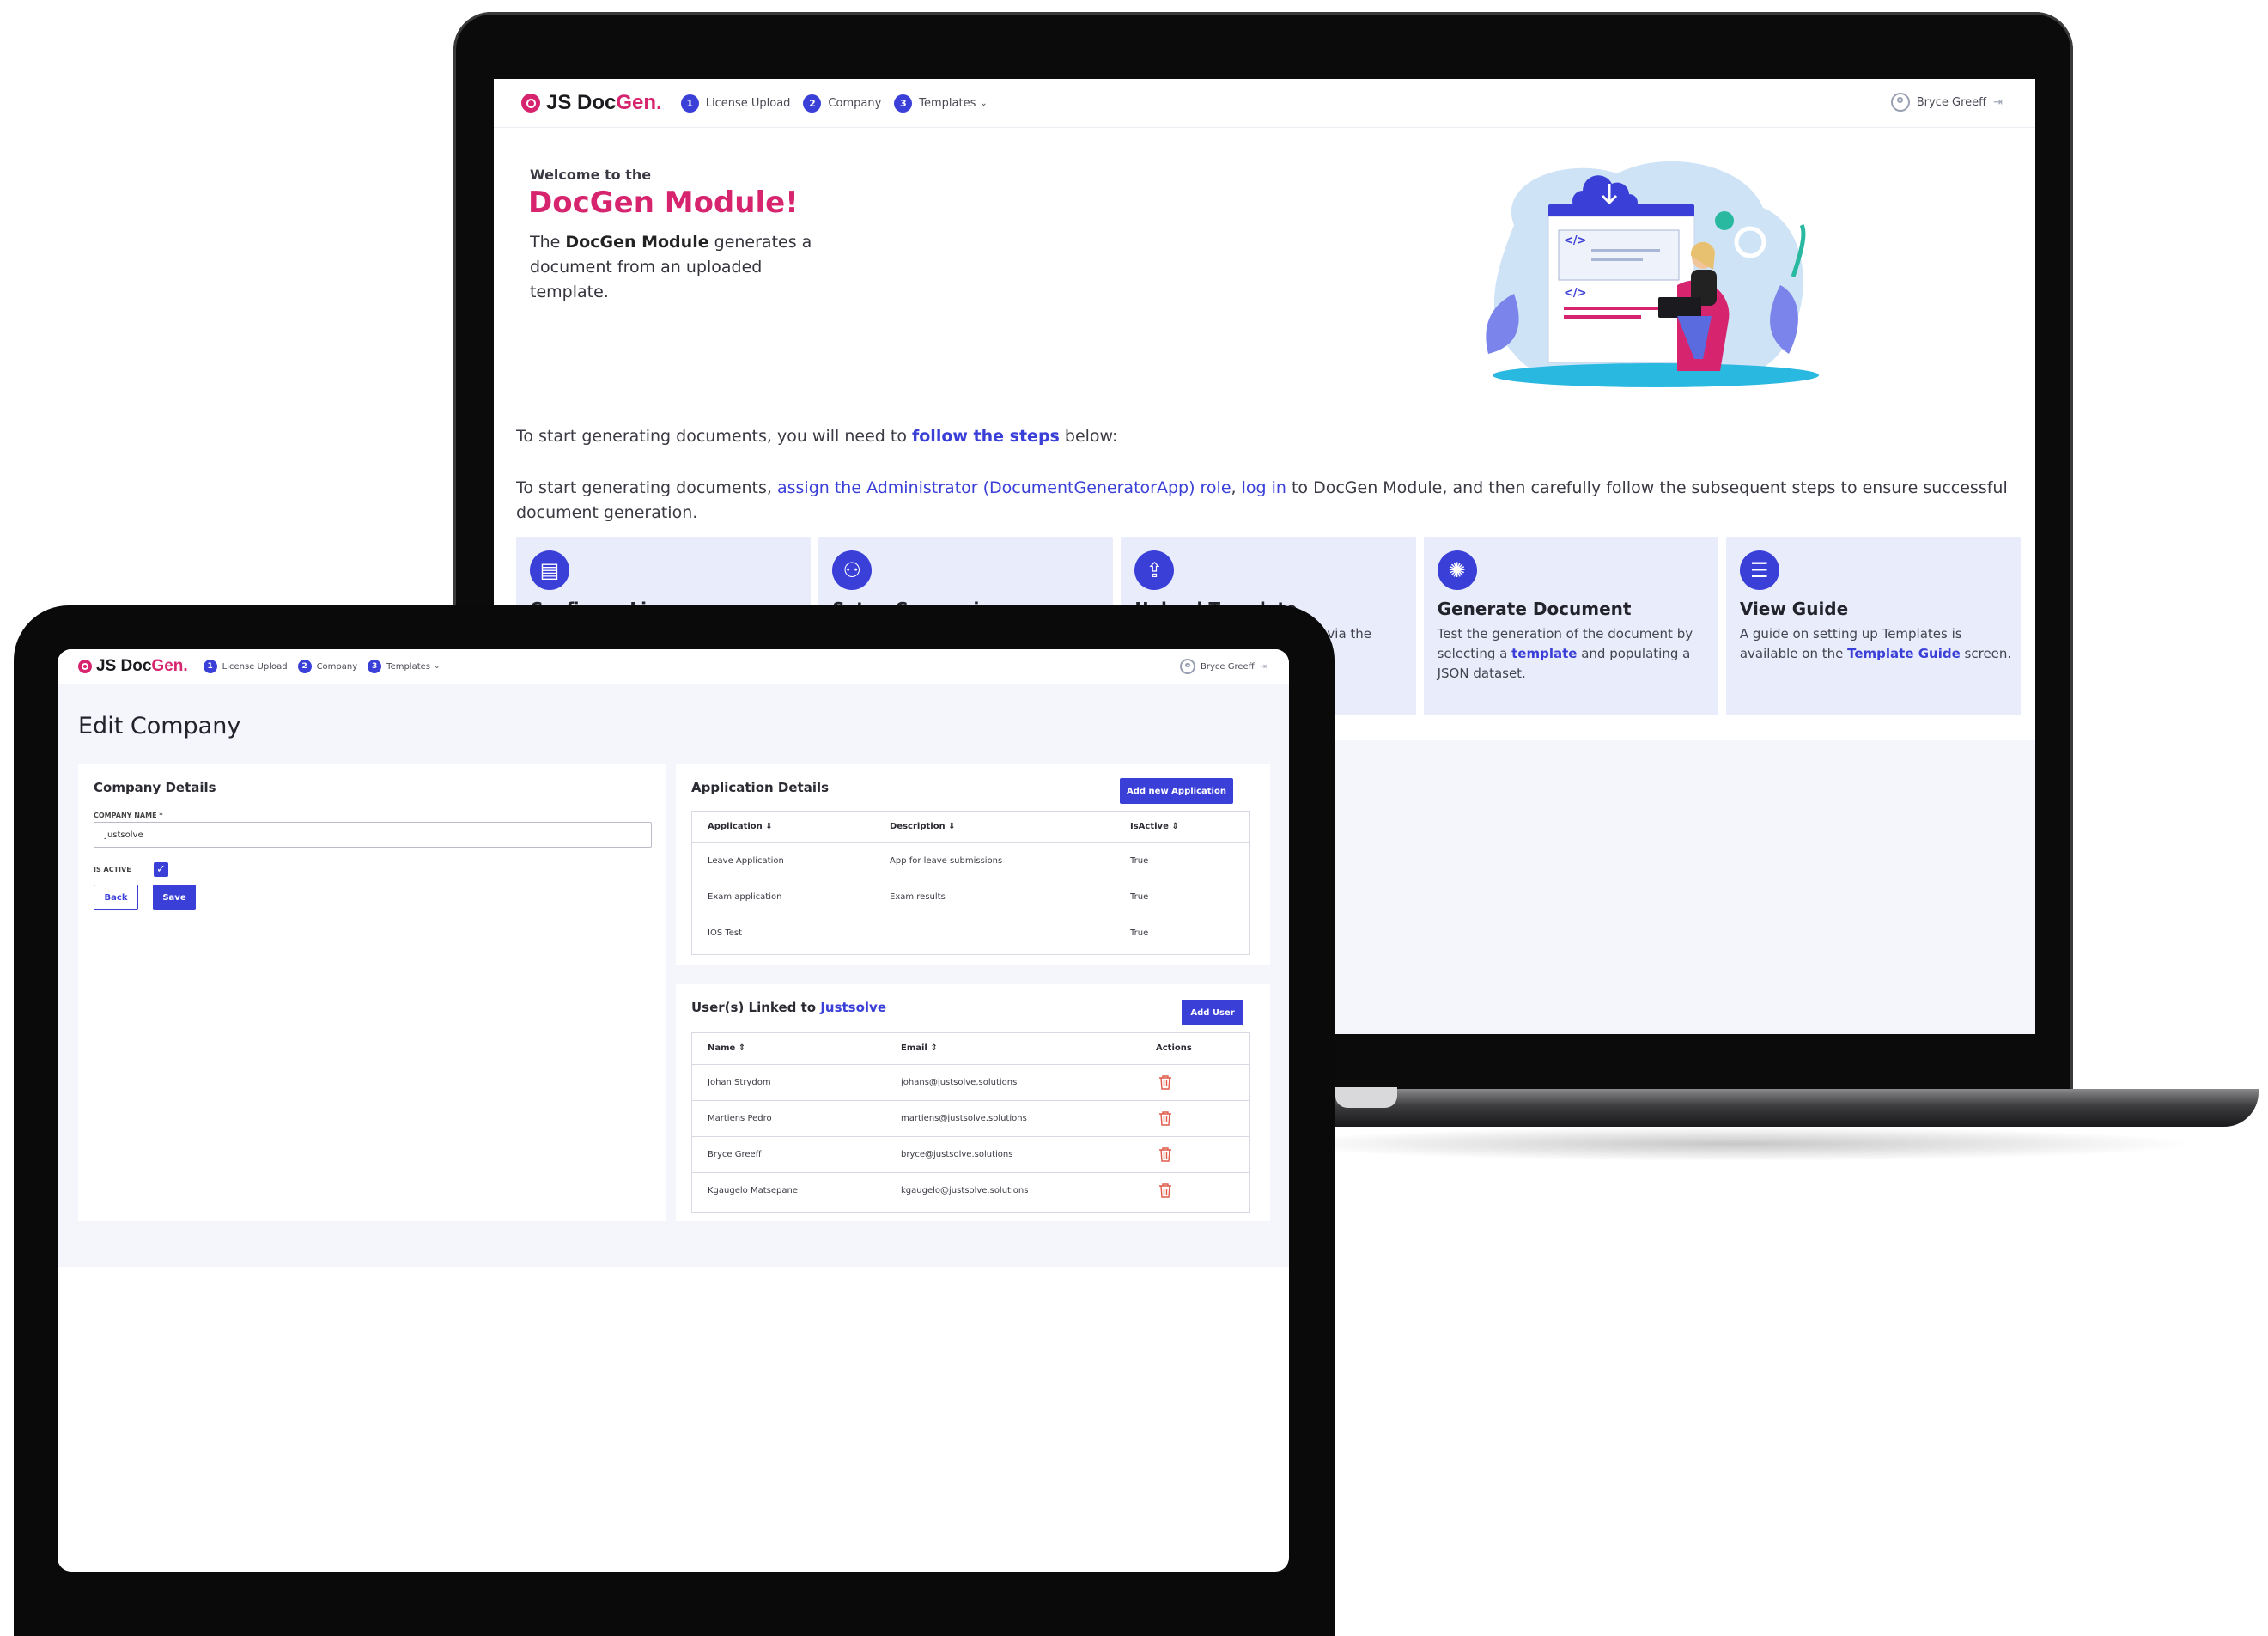  Describe the element at coordinates (1212, 1013) in the screenshot. I see `add-user-button: Add User` at that location.